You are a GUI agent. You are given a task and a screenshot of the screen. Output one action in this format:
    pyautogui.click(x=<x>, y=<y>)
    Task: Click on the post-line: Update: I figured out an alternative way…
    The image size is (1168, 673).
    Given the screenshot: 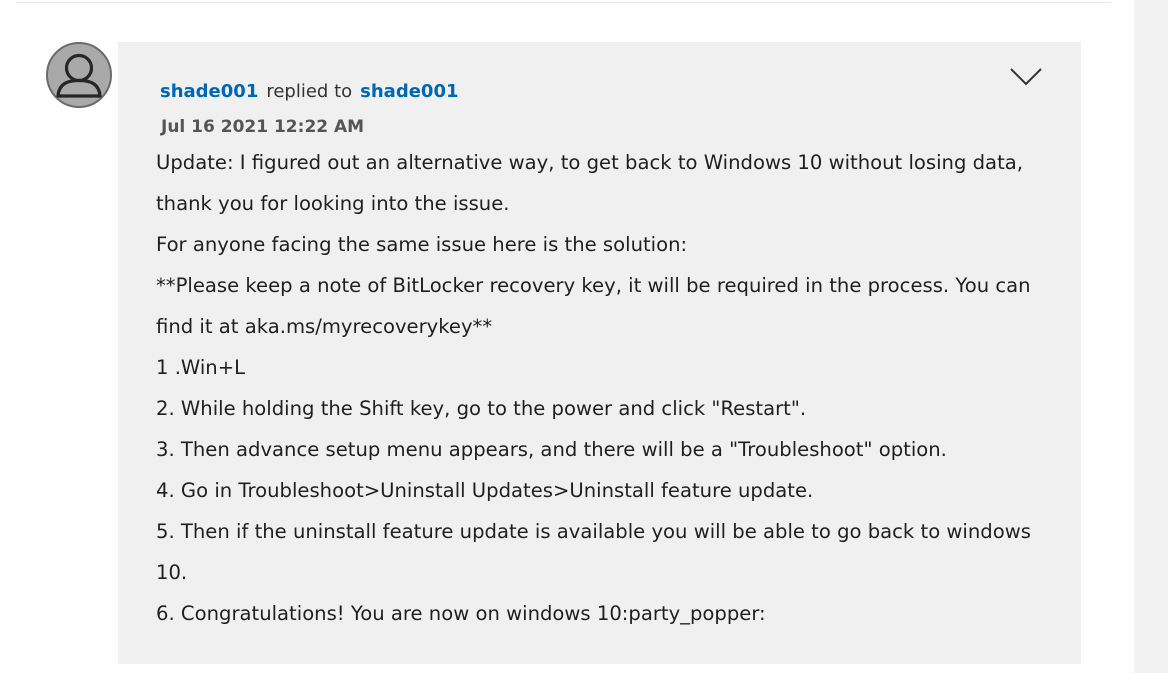 What is the action you would take?
    pyautogui.click(x=589, y=183)
    